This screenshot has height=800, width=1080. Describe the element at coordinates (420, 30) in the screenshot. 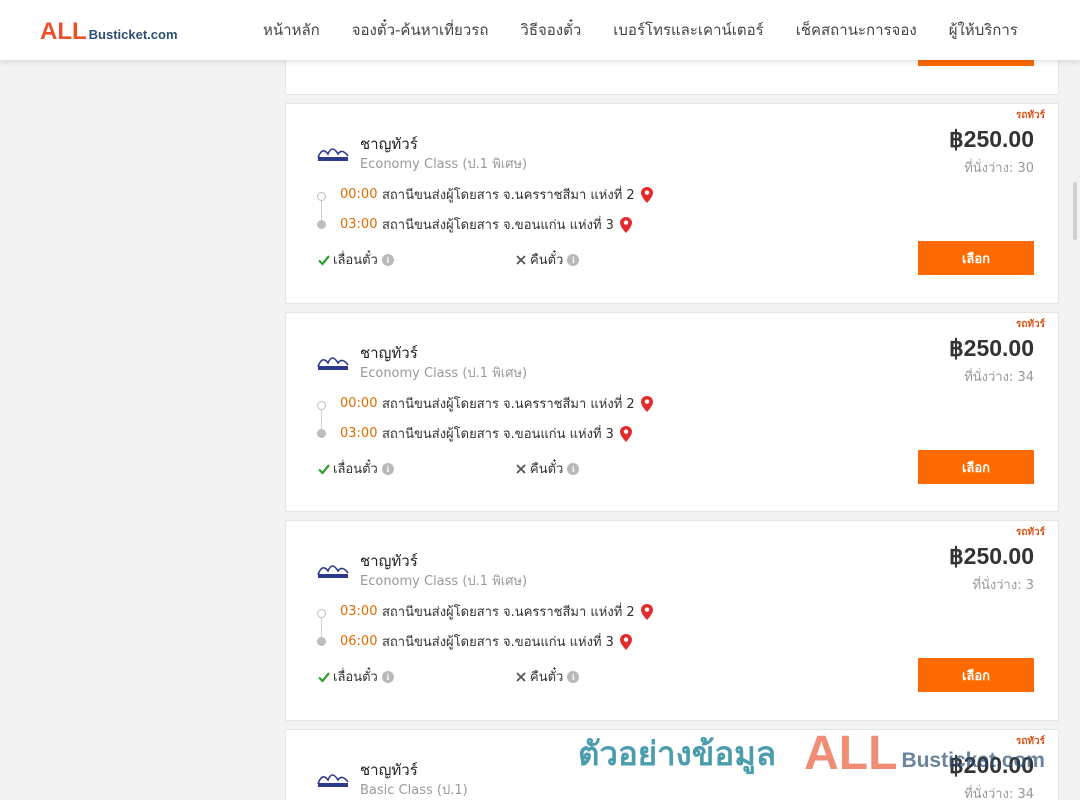

I see `nav-item-book-search: จองตั๋ว-ค้นหาเที่ยวรถ` at that location.